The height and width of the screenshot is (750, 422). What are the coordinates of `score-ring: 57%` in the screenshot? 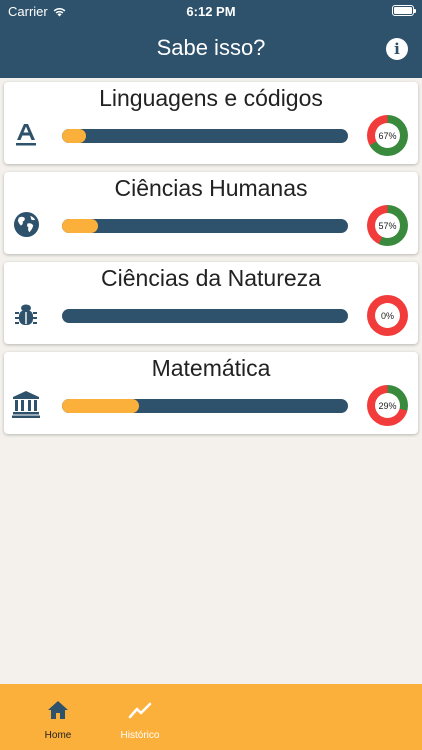 It's located at (387, 225).